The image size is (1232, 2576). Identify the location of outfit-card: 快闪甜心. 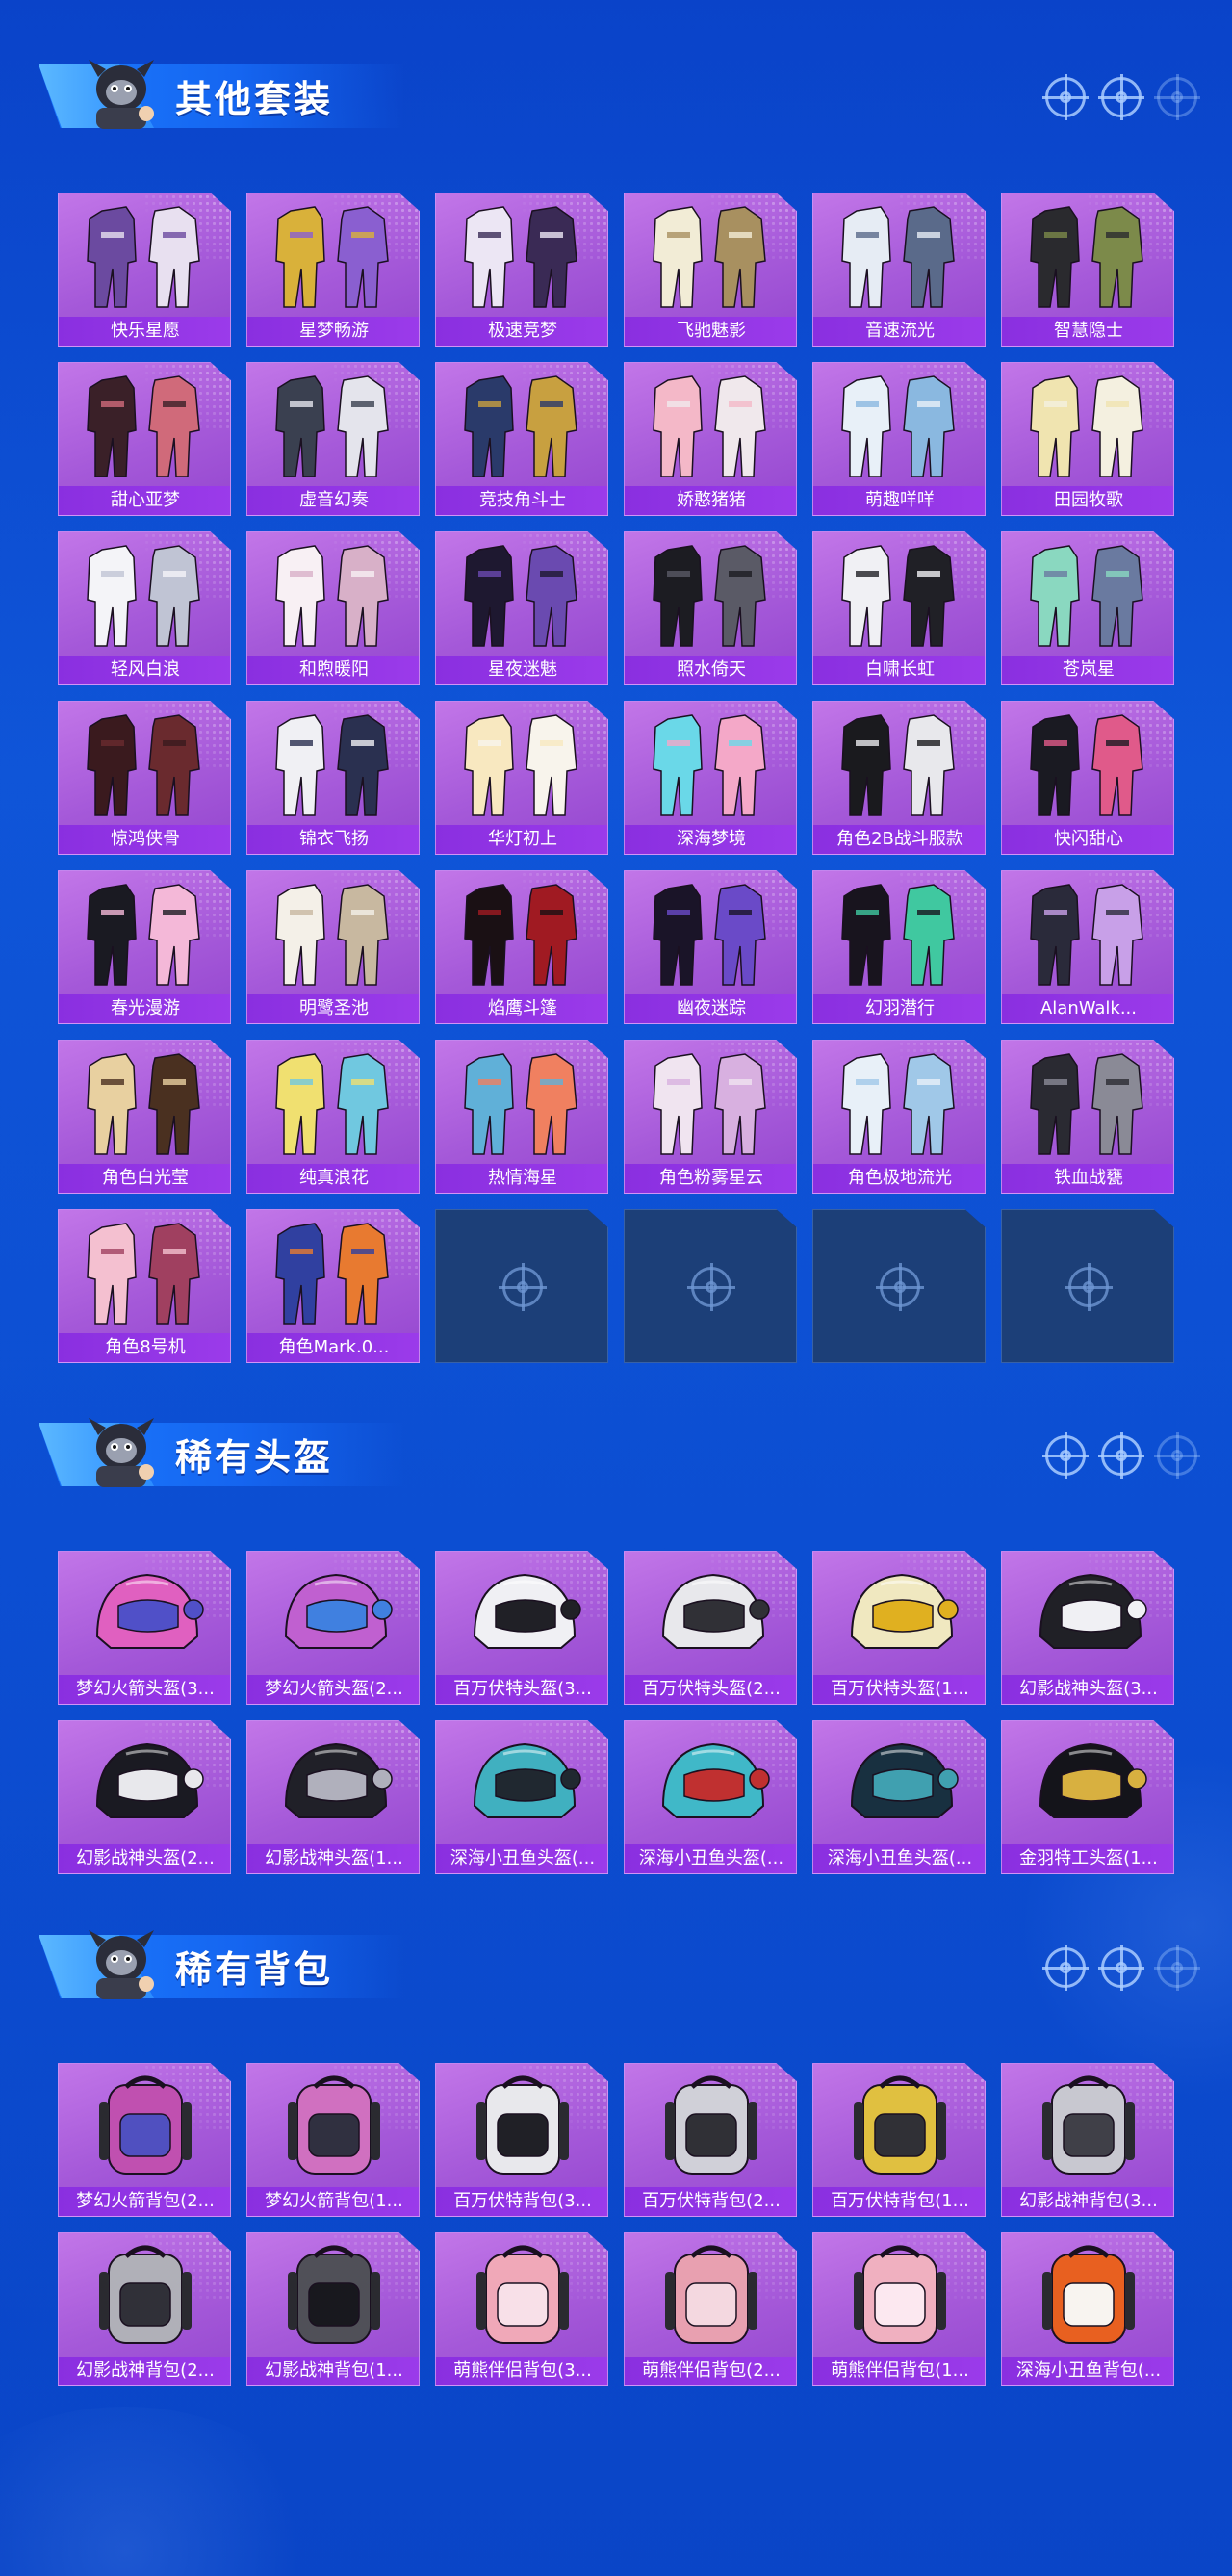
(1087, 778).